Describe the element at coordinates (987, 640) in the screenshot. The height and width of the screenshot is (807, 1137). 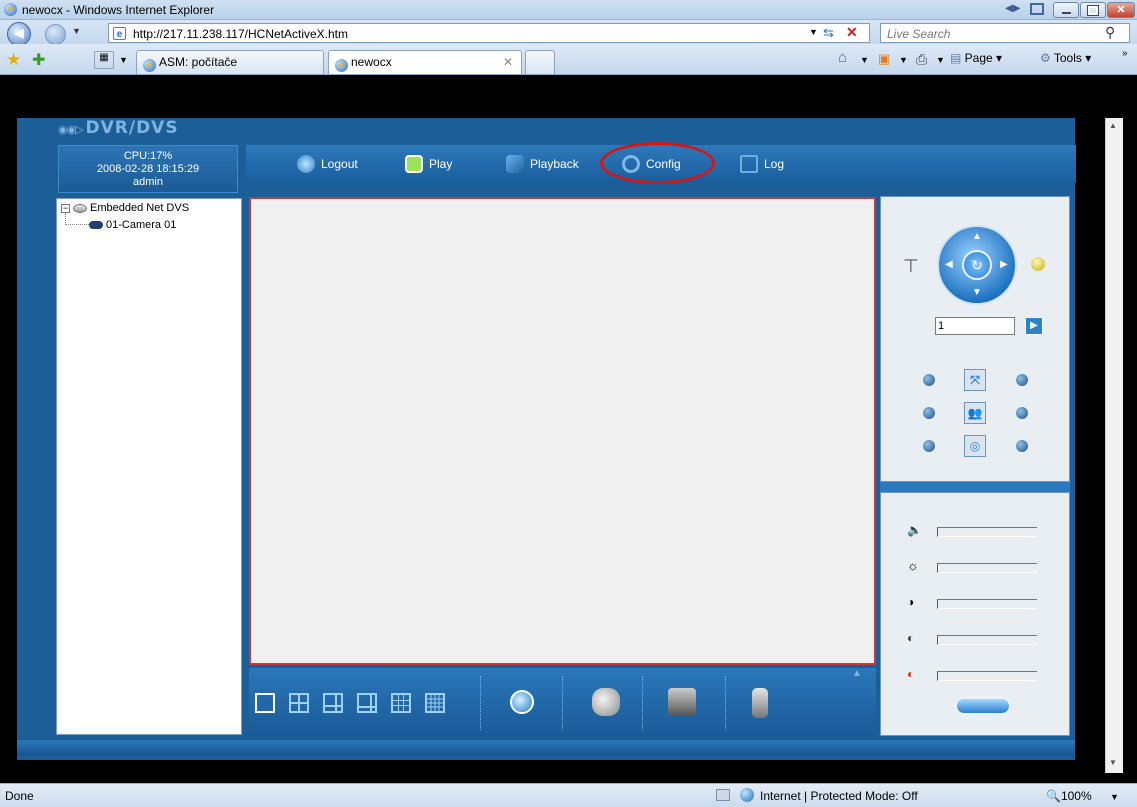
I see `saturation-slider` at that location.